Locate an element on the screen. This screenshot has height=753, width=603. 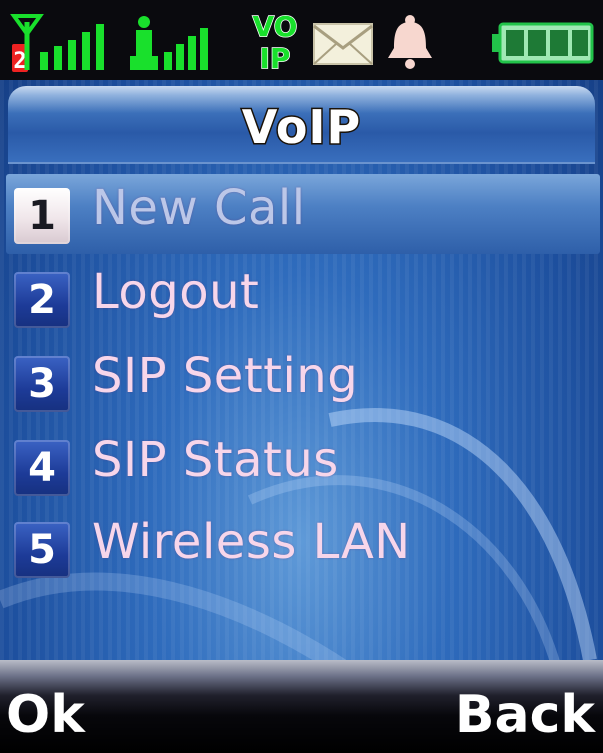
wifi-signal-icon is located at coordinates (169, 43).